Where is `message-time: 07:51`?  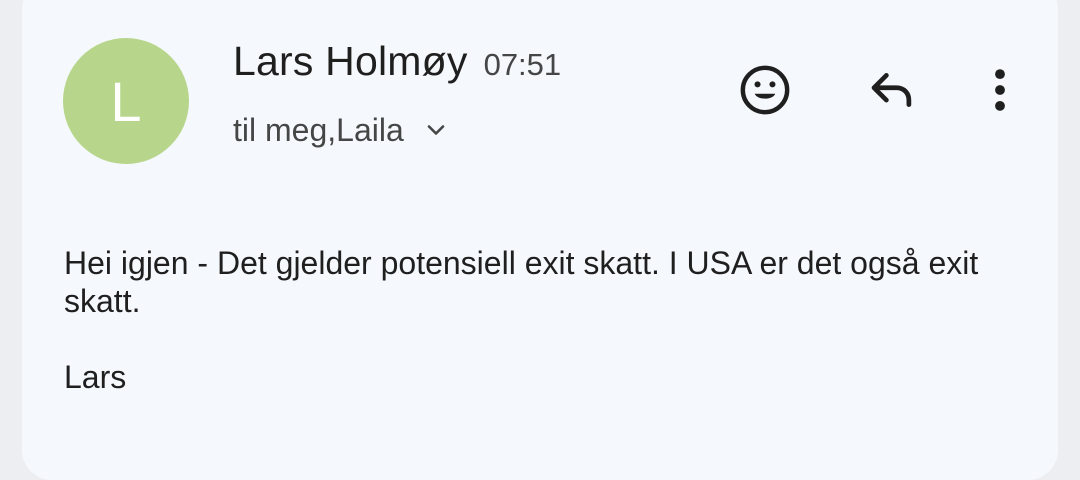
message-time: 07:51 is located at coordinates (522, 64).